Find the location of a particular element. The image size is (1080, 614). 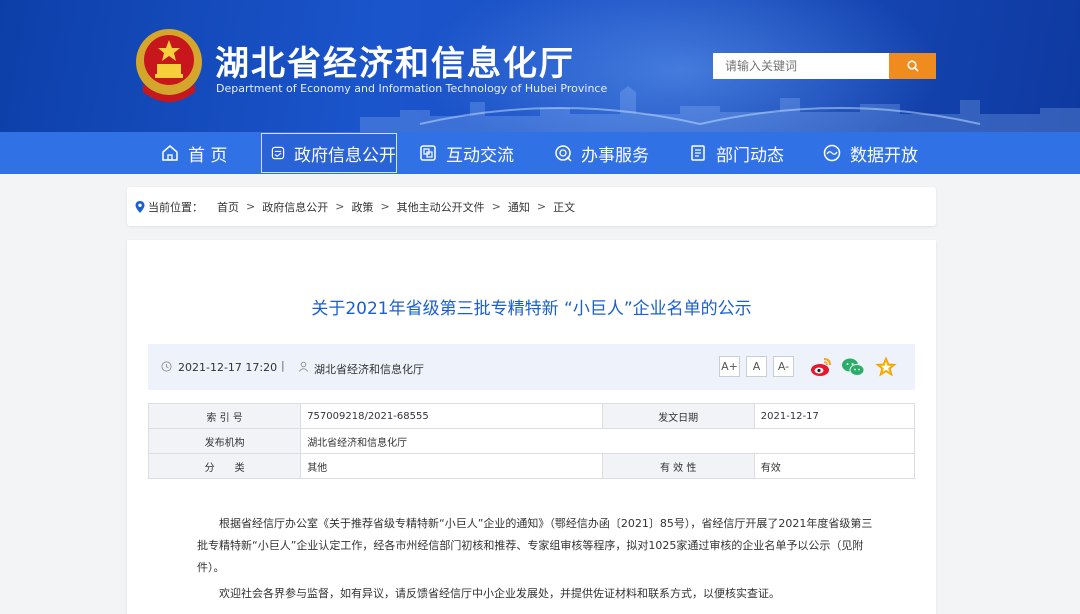

validity-value: 有效 is located at coordinates (834, 466).